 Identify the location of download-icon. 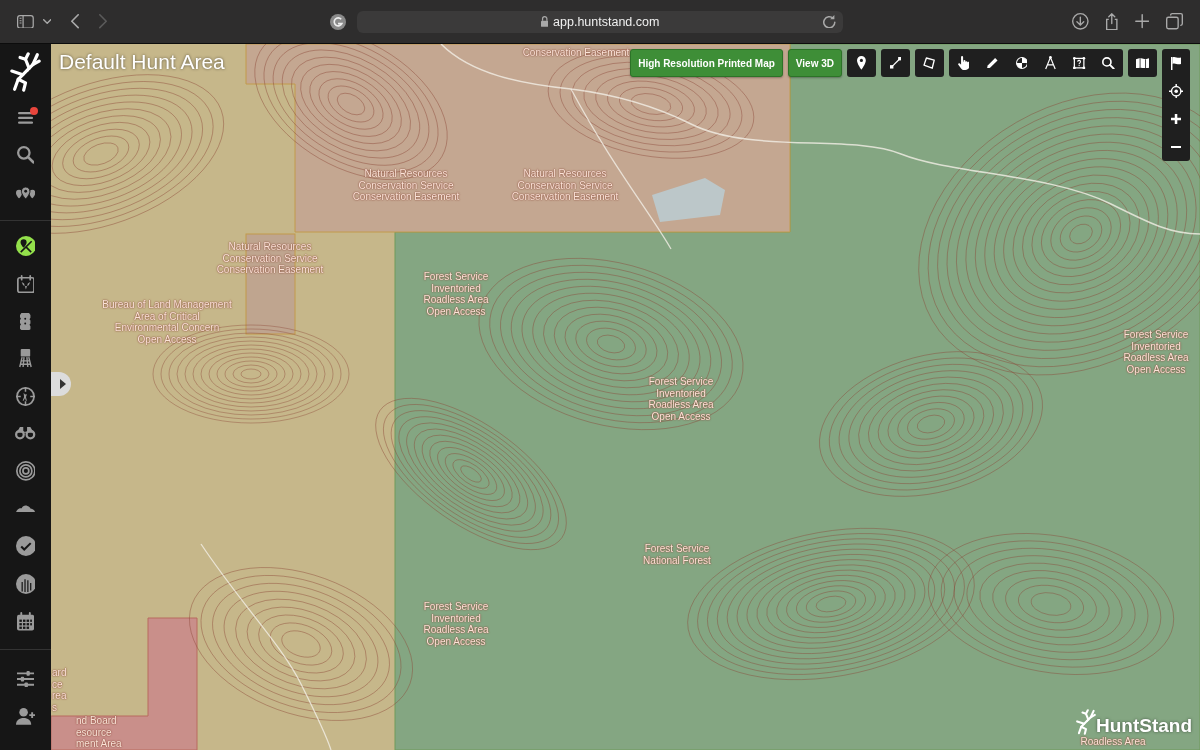
(1081, 21).